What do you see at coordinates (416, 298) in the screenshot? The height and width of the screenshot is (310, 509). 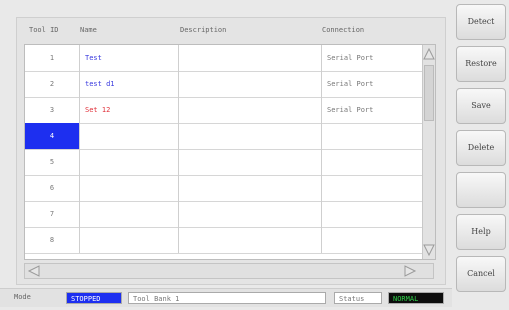 I see `status-value: NORMAL` at bounding box center [416, 298].